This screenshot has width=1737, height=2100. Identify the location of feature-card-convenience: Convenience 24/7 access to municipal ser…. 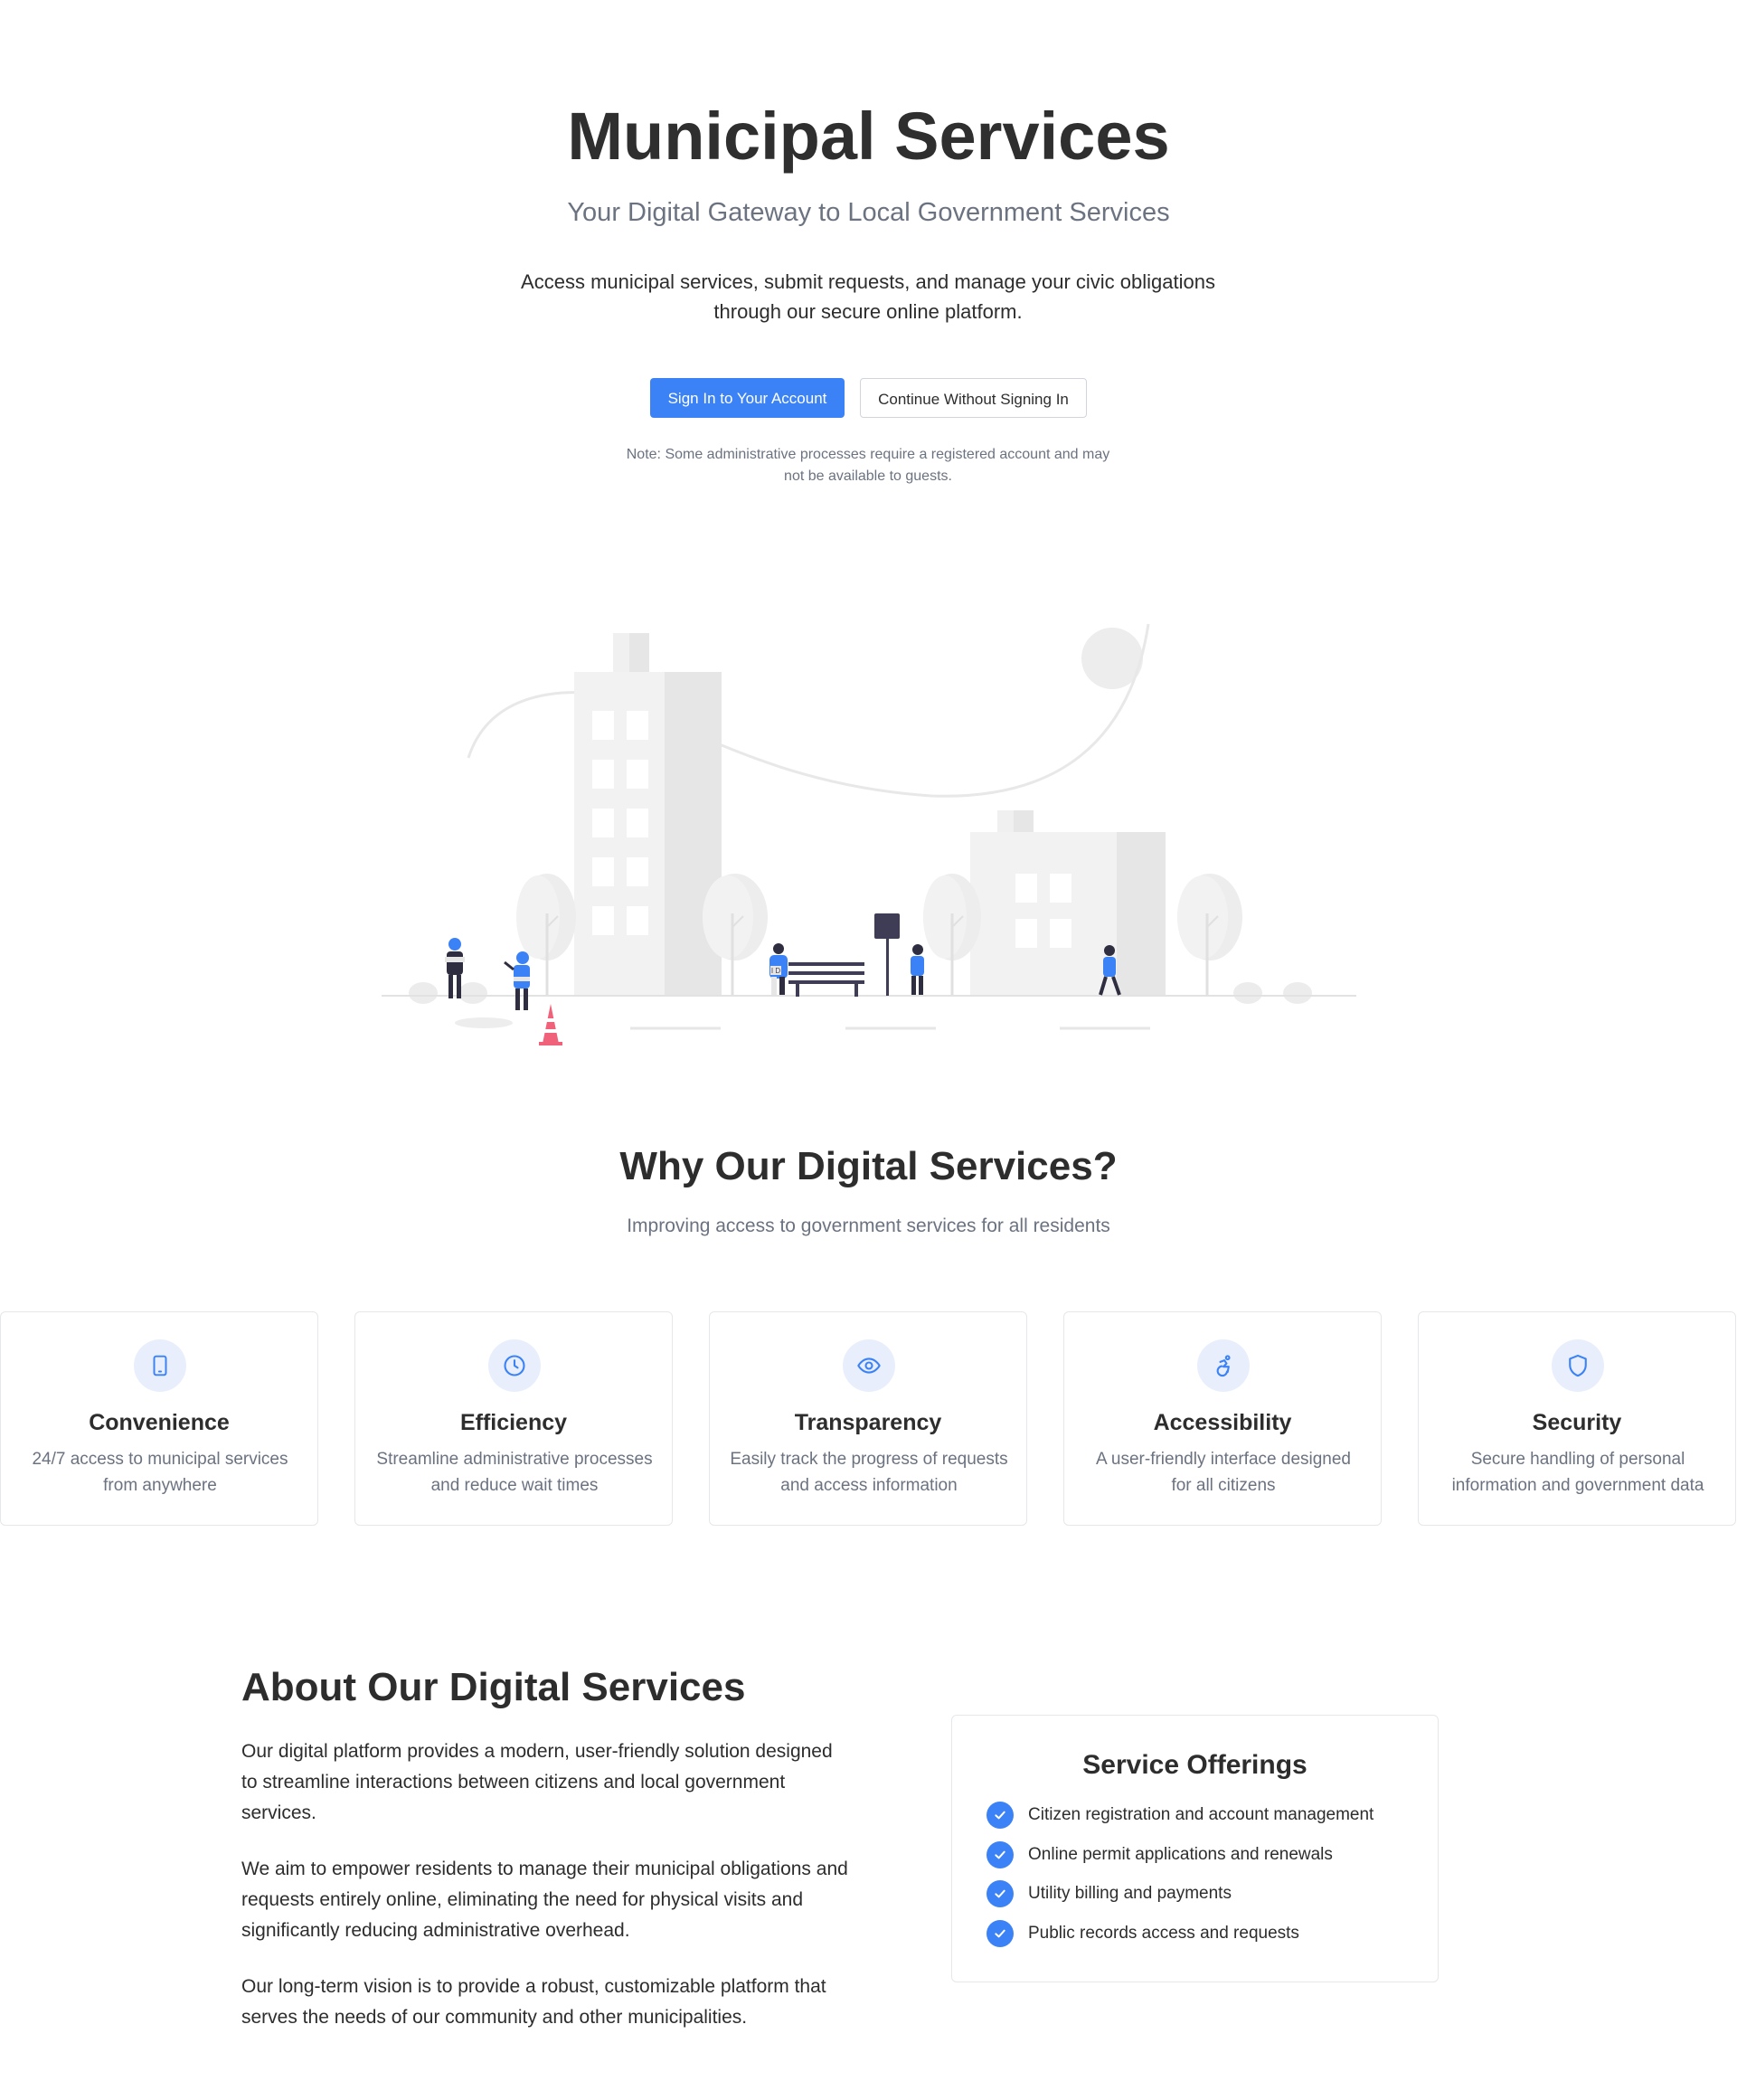
(159, 1418).